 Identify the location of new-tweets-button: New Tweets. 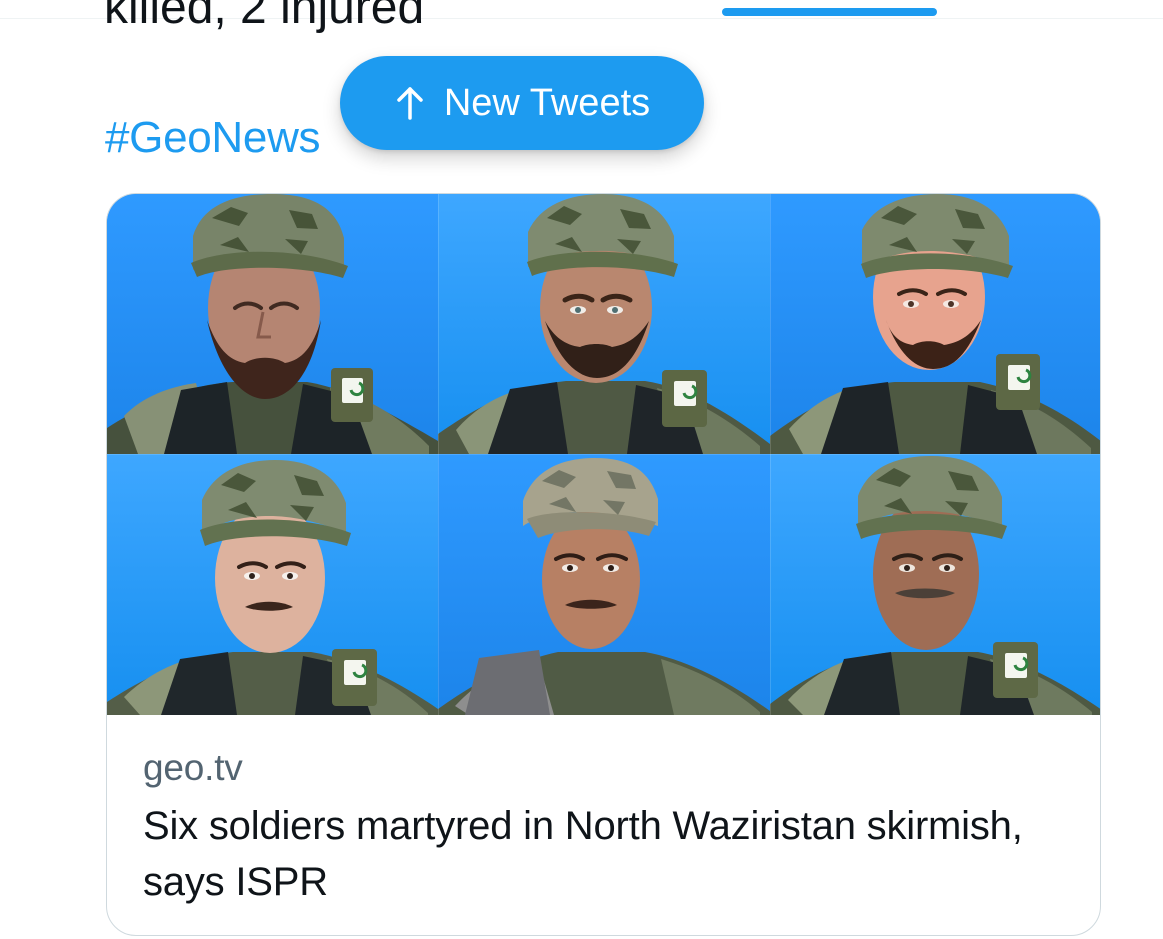
(522, 103).